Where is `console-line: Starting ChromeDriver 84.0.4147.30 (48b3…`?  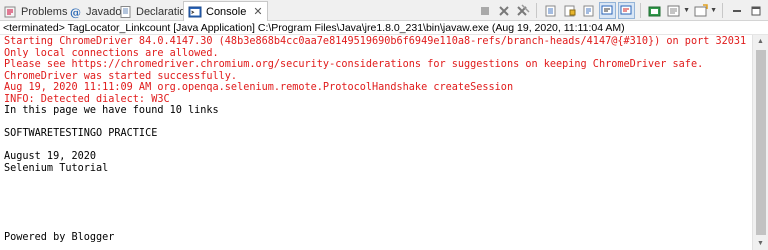 console-line: Starting ChromeDriver 84.0.4147.30 (48b3… is located at coordinates (375, 41).